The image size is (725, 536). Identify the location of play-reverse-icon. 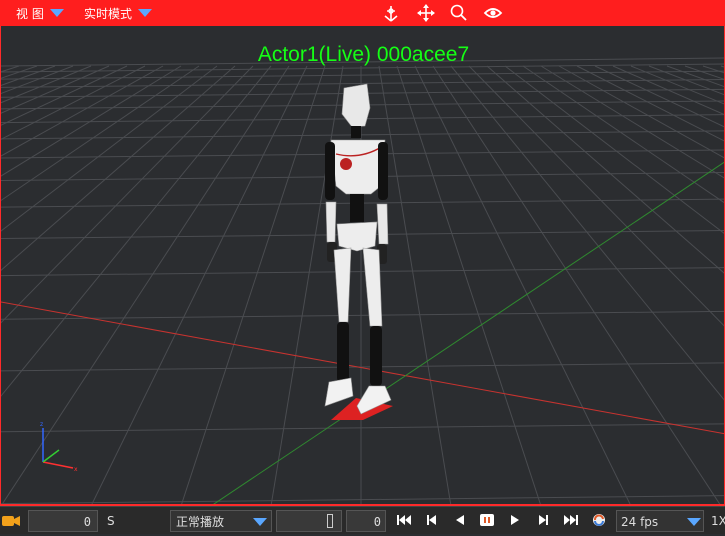
(460, 520).